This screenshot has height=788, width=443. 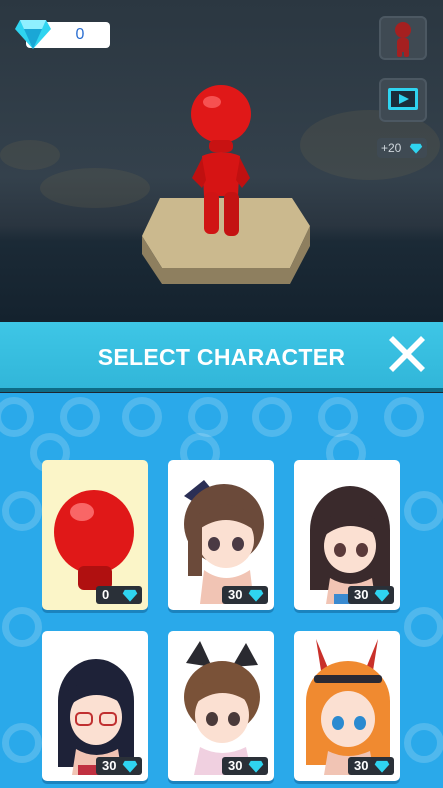 I want to click on panel-title: SELECT CHARACTER, so click(x=221, y=357).